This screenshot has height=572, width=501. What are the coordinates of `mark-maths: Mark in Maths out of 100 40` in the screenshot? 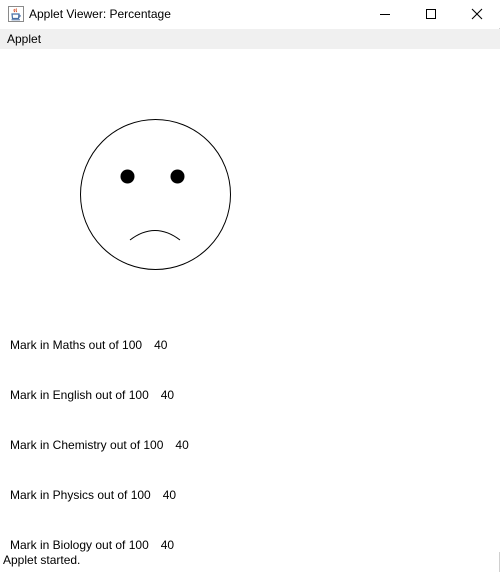 It's located at (88, 345).